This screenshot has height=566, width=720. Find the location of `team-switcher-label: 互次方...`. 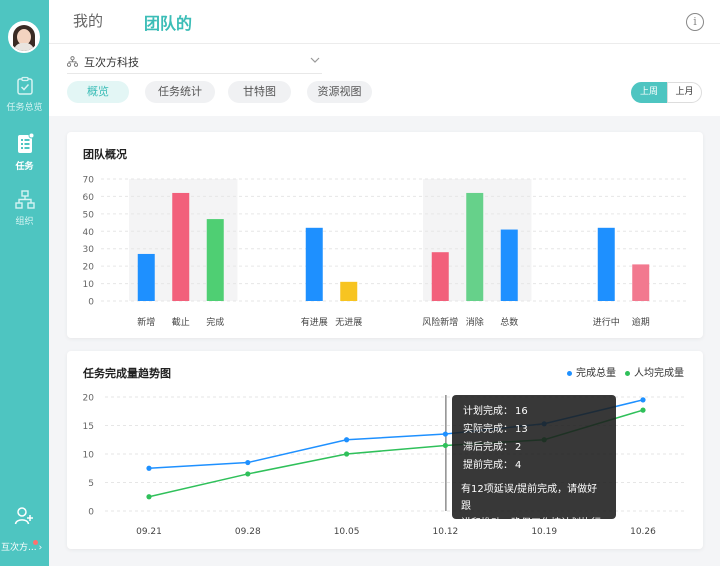

team-switcher-label: 互次方... is located at coordinates (19, 548).